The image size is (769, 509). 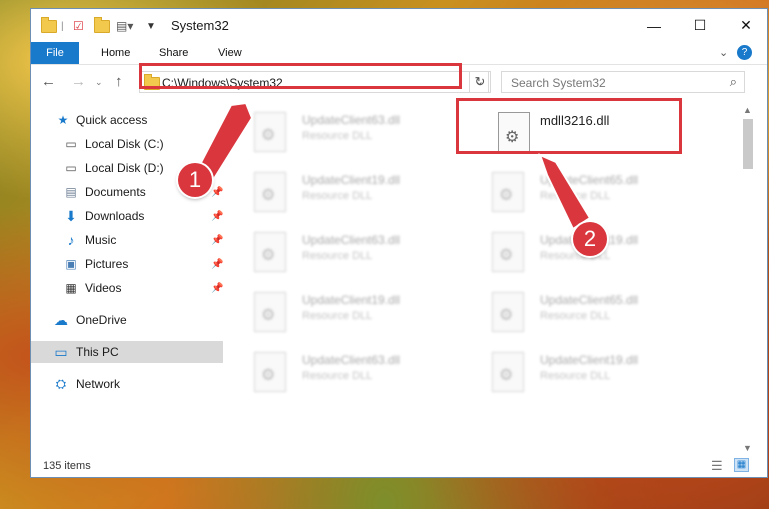 What do you see at coordinates (195, 180) in the screenshot?
I see `step-1-badge: 1` at bounding box center [195, 180].